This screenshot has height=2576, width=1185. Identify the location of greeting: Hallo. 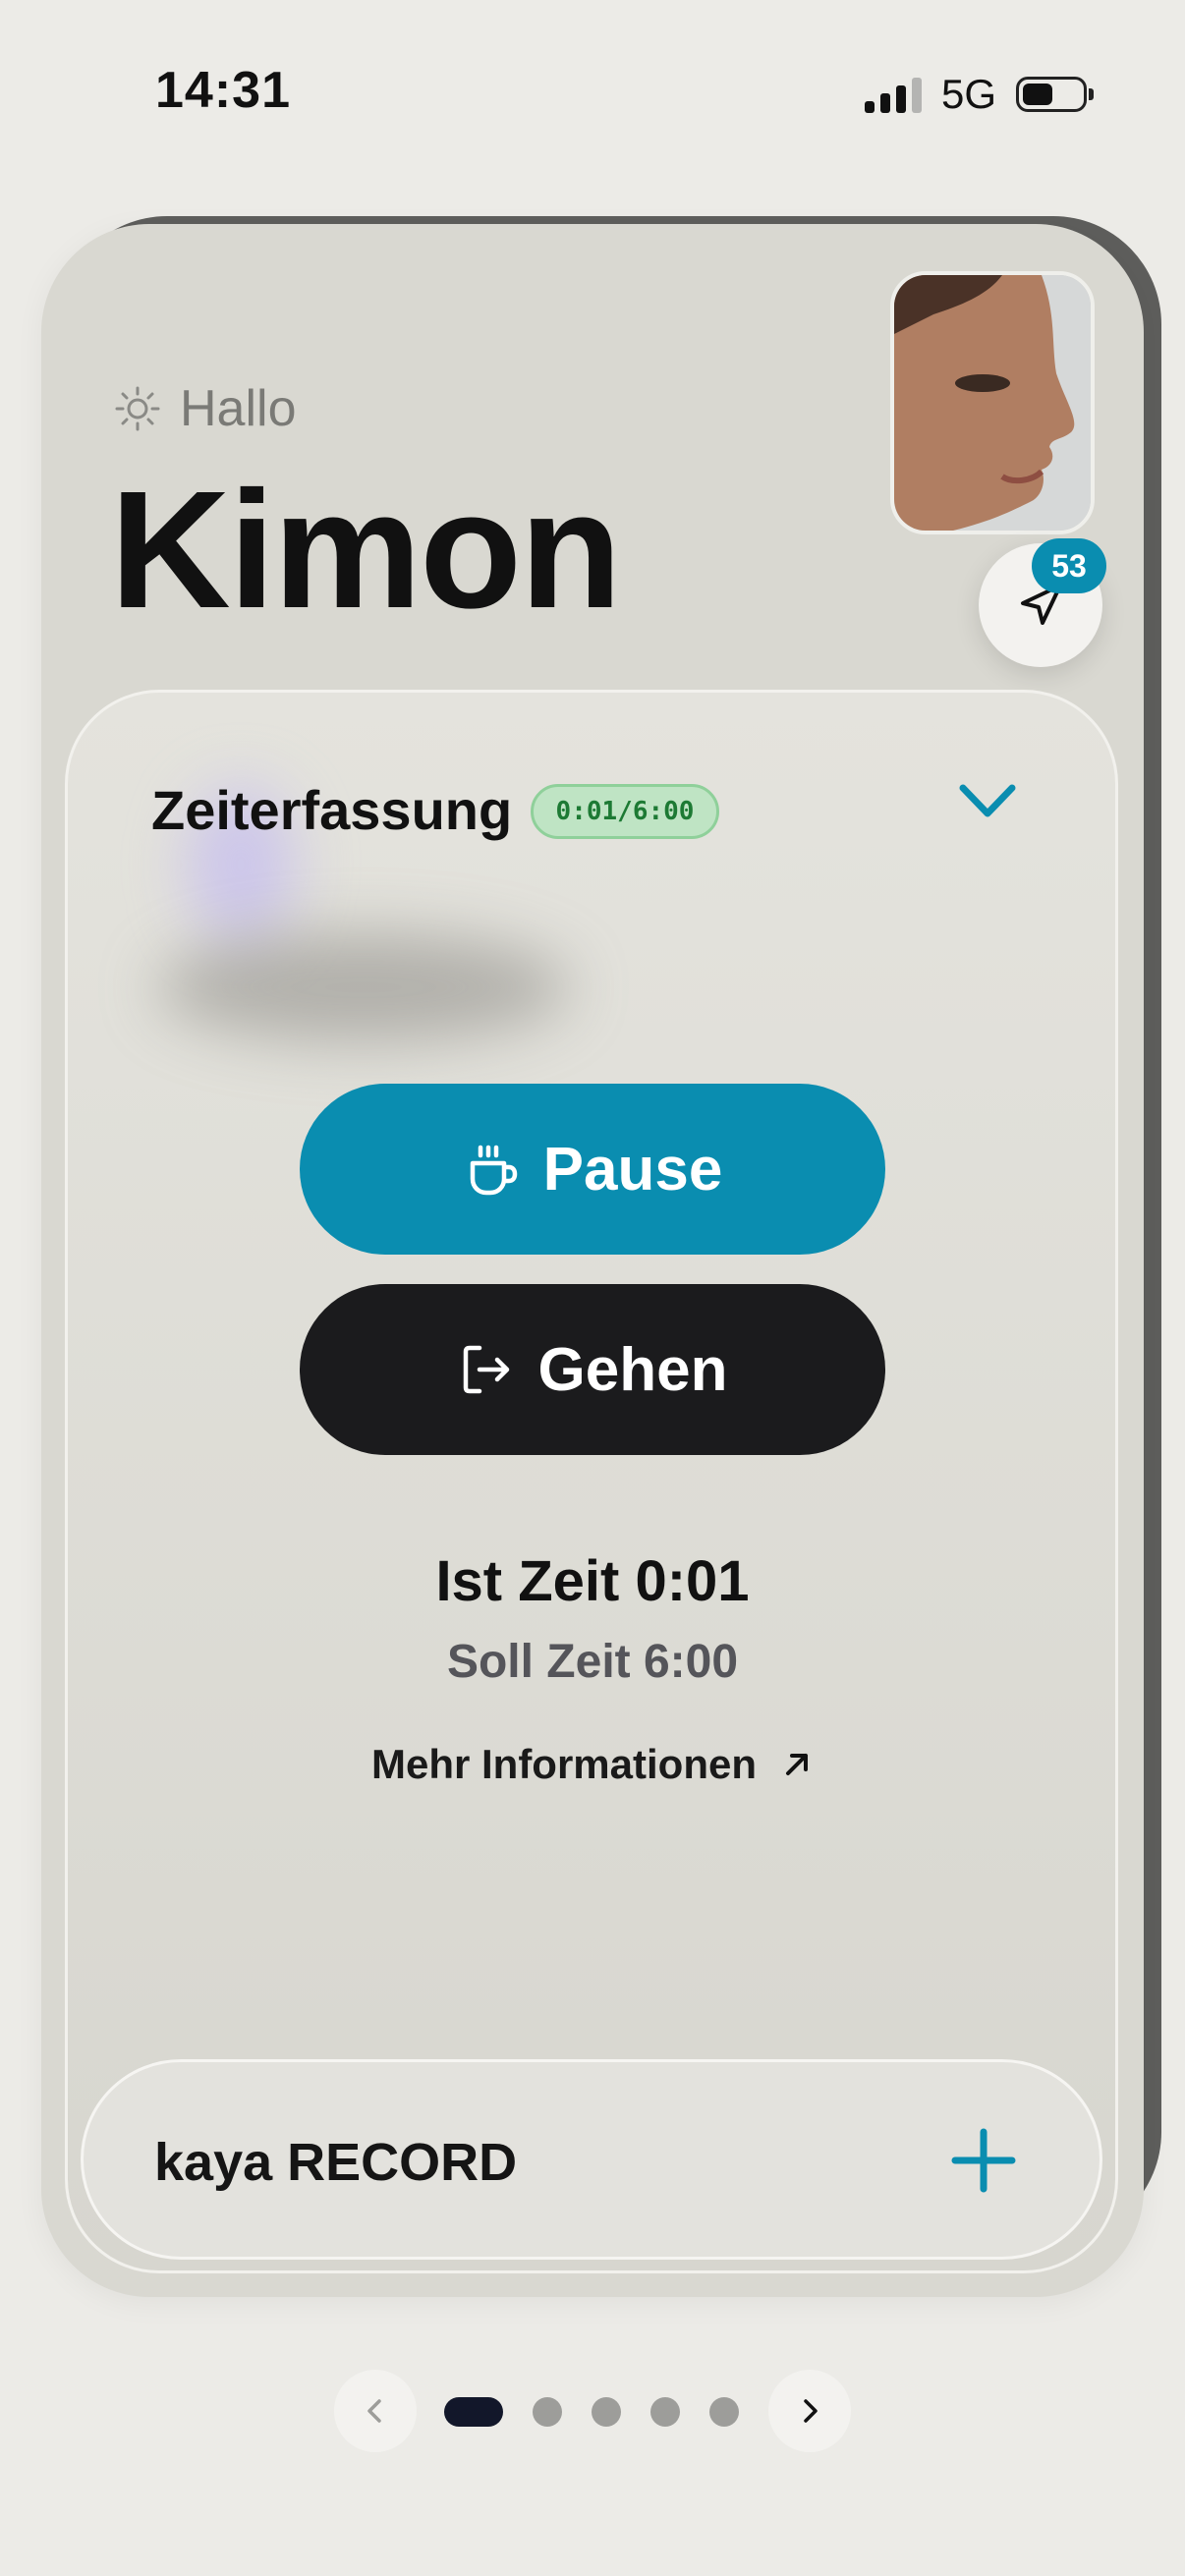
(205, 408).